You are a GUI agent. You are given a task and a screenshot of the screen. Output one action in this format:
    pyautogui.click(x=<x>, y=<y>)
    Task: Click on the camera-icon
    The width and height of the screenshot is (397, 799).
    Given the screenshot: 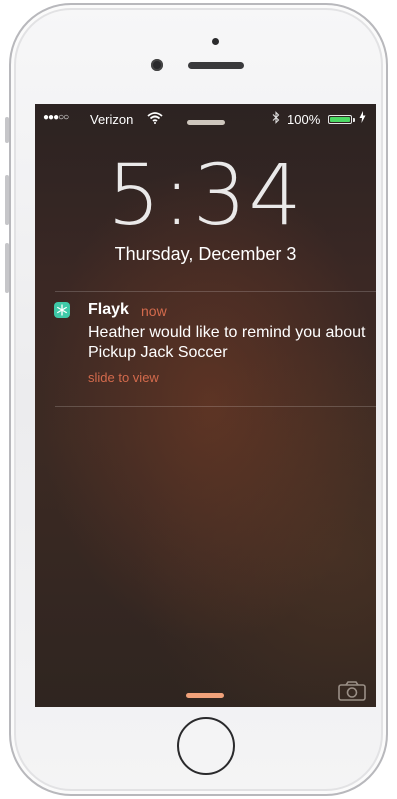 What is the action you would take?
    pyautogui.click(x=352, y=691)
    